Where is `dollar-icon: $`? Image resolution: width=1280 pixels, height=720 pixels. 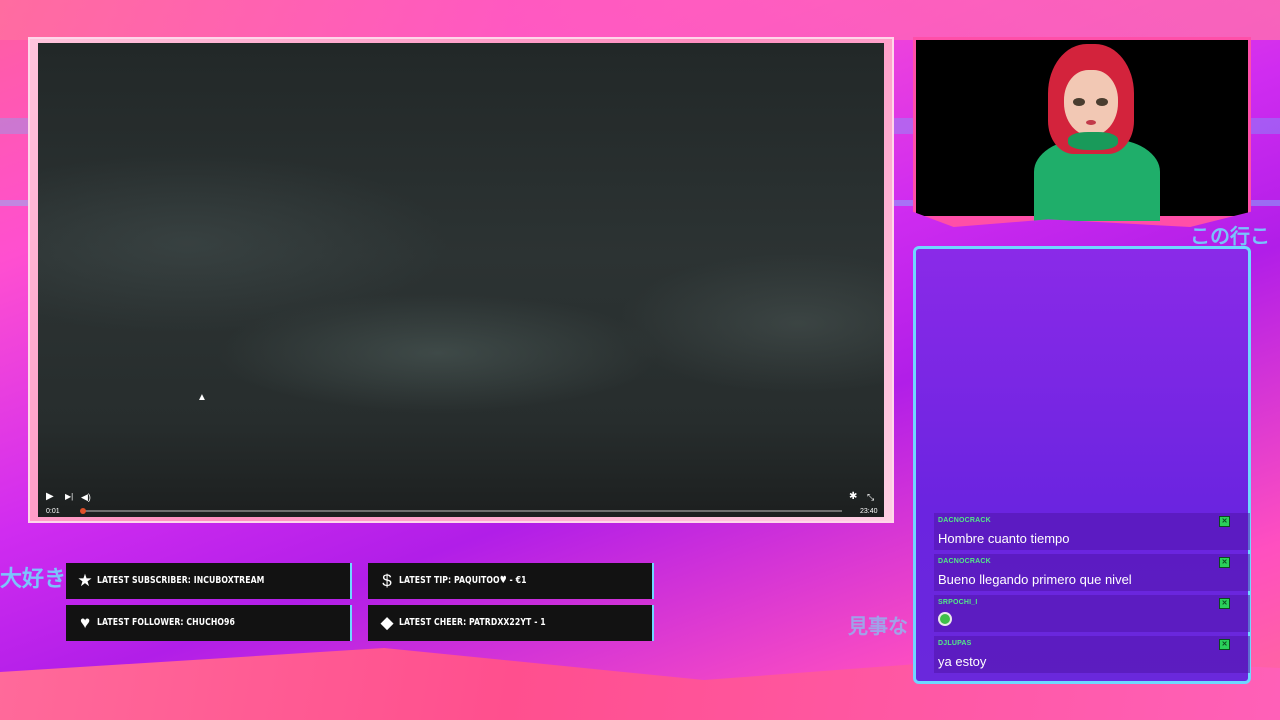
dollar-icon: $ is located at coordinates (387, 580).